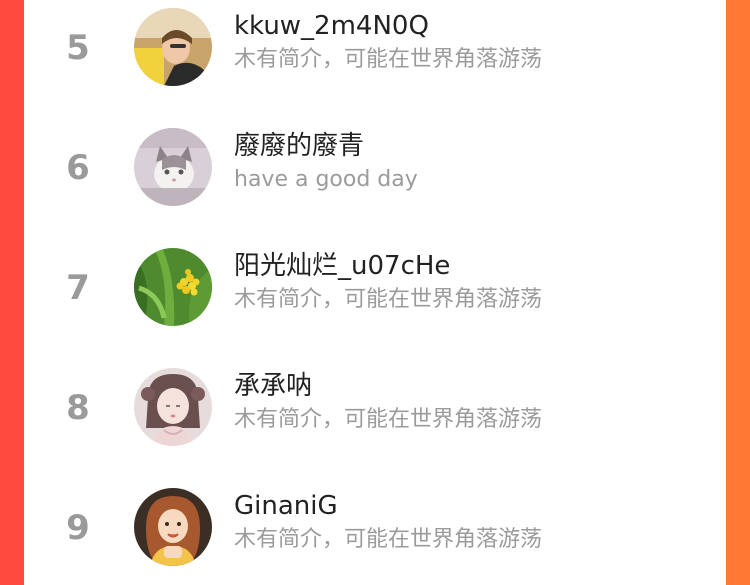 Image resolution: width=750 pixels, height=585 pixels. Describe the element at coordinates (286, 506) in the screenshot. I see `user-name: GinaniG` at that location.